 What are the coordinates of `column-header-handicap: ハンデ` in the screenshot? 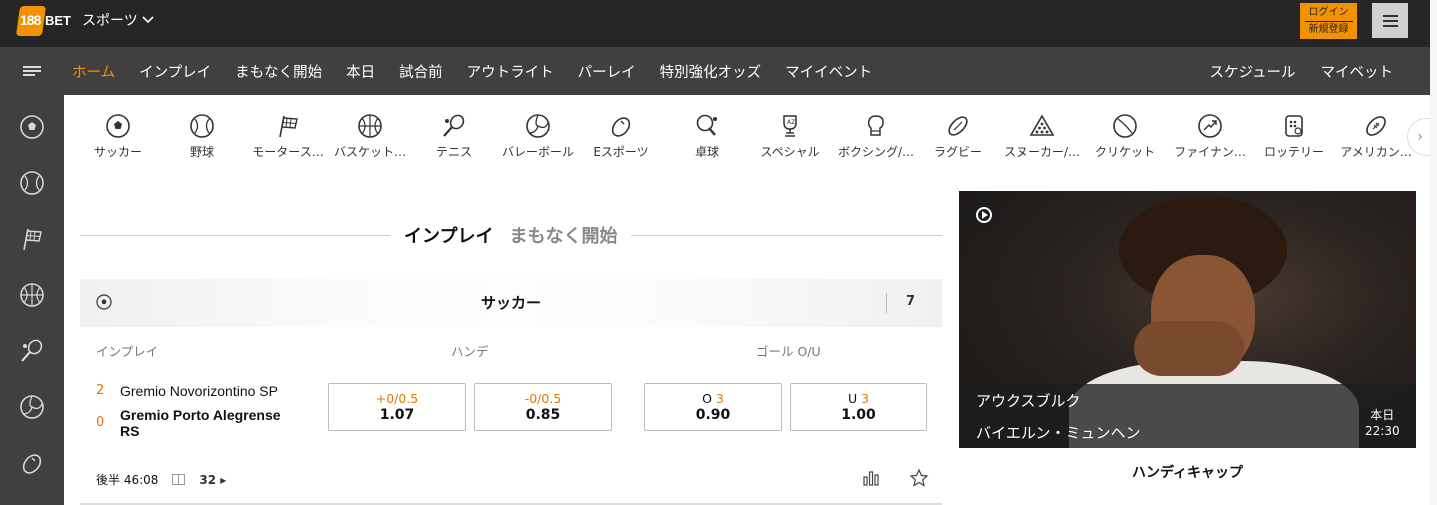 It's located at (470, 351).